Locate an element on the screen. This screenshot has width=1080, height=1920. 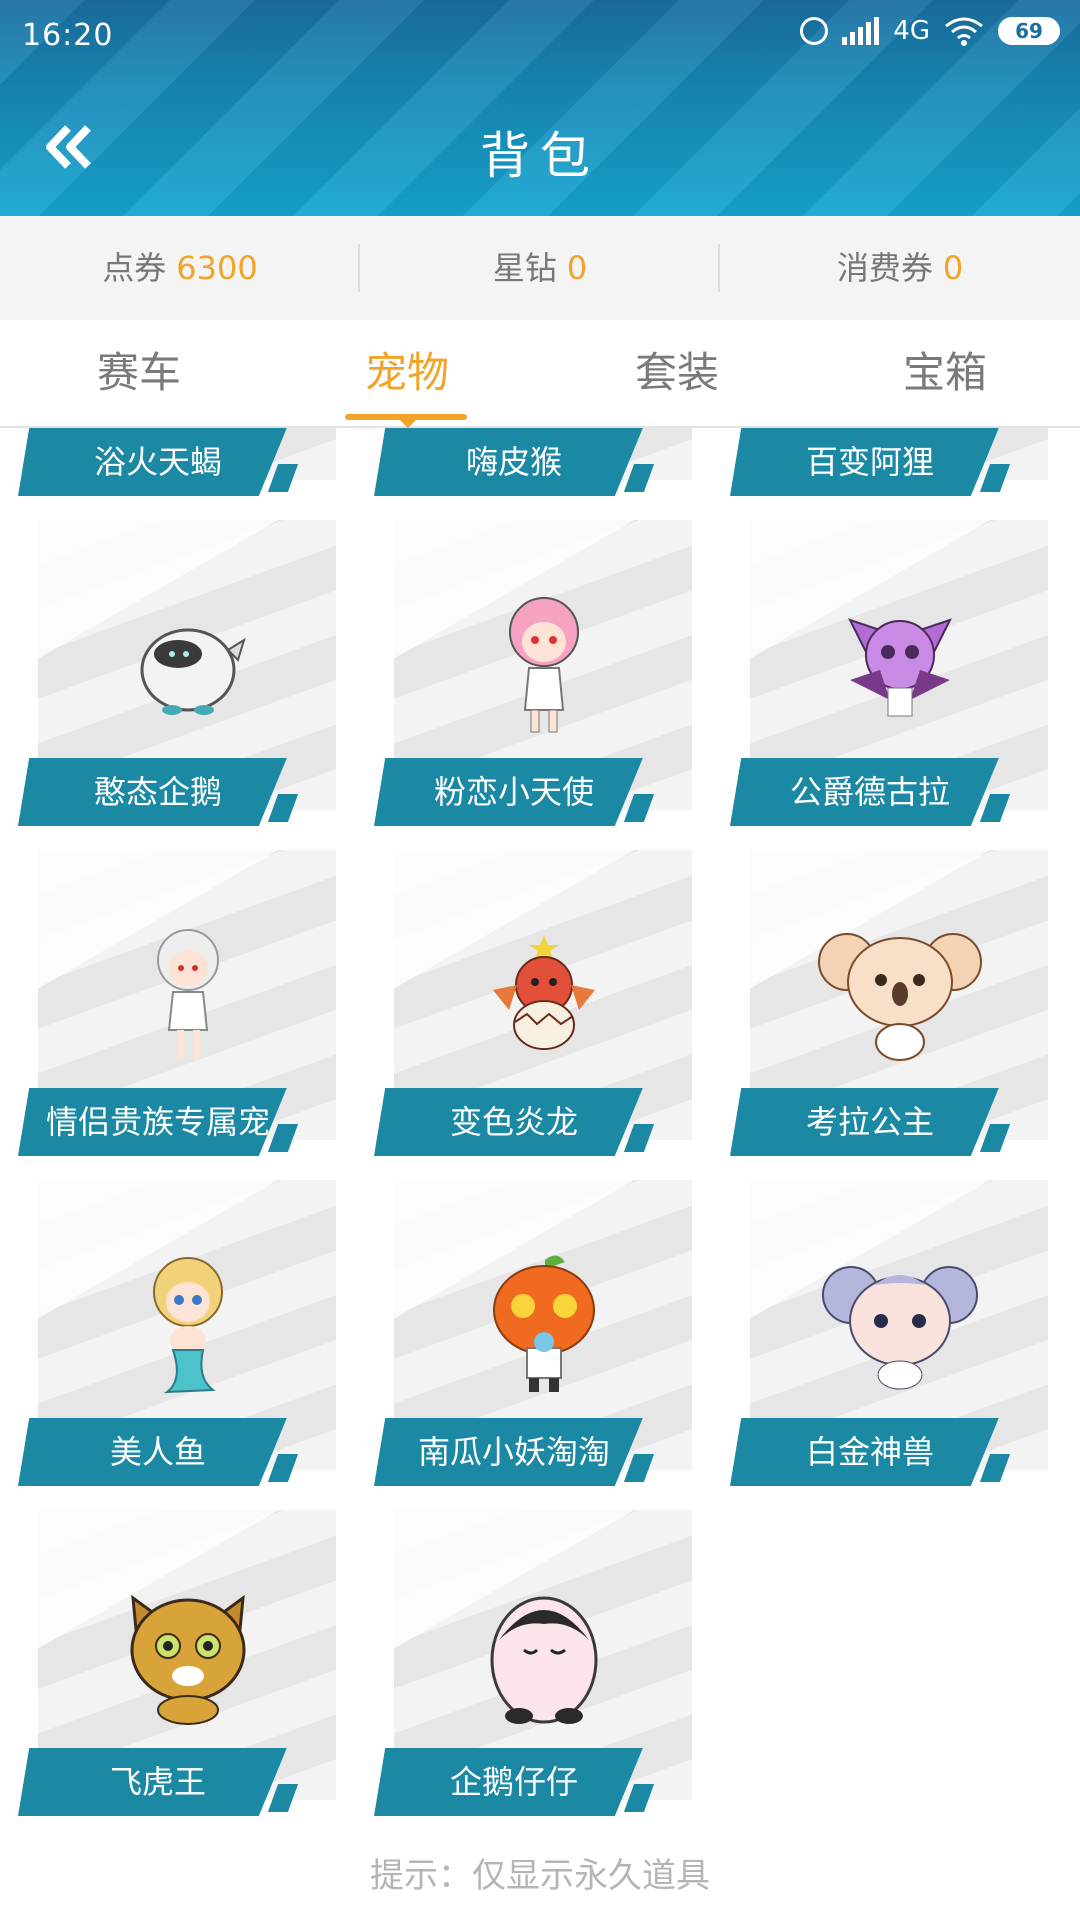
pet-name: 嗨皮猴 is located at coordinates (513, 462).